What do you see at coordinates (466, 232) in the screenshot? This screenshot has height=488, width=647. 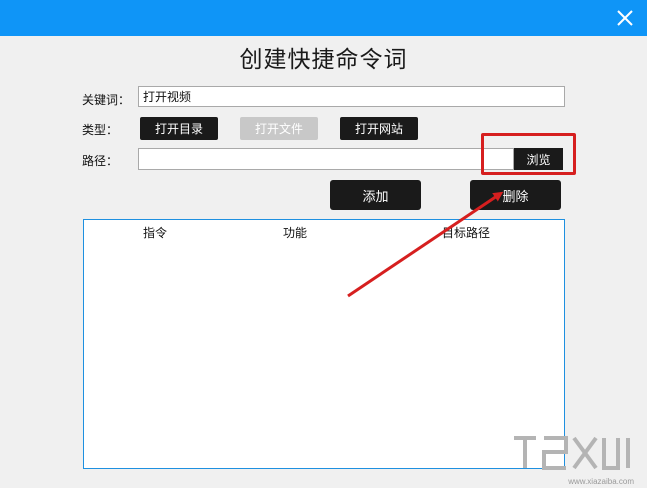 I see `column-header-target-path: 目标路径` at bounding box center [466, 232].